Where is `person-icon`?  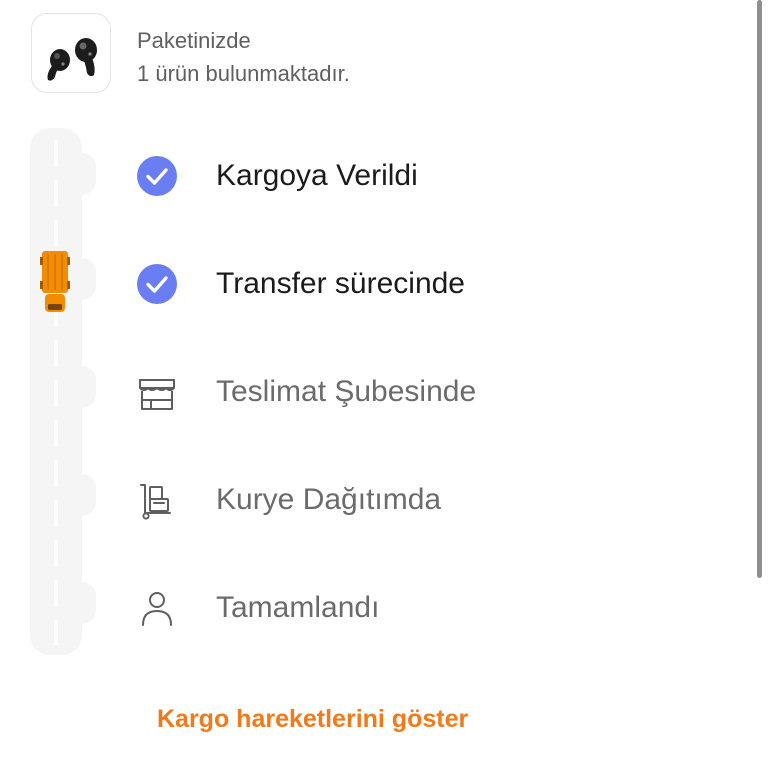 person-icon is located at coordinates (157, 609).